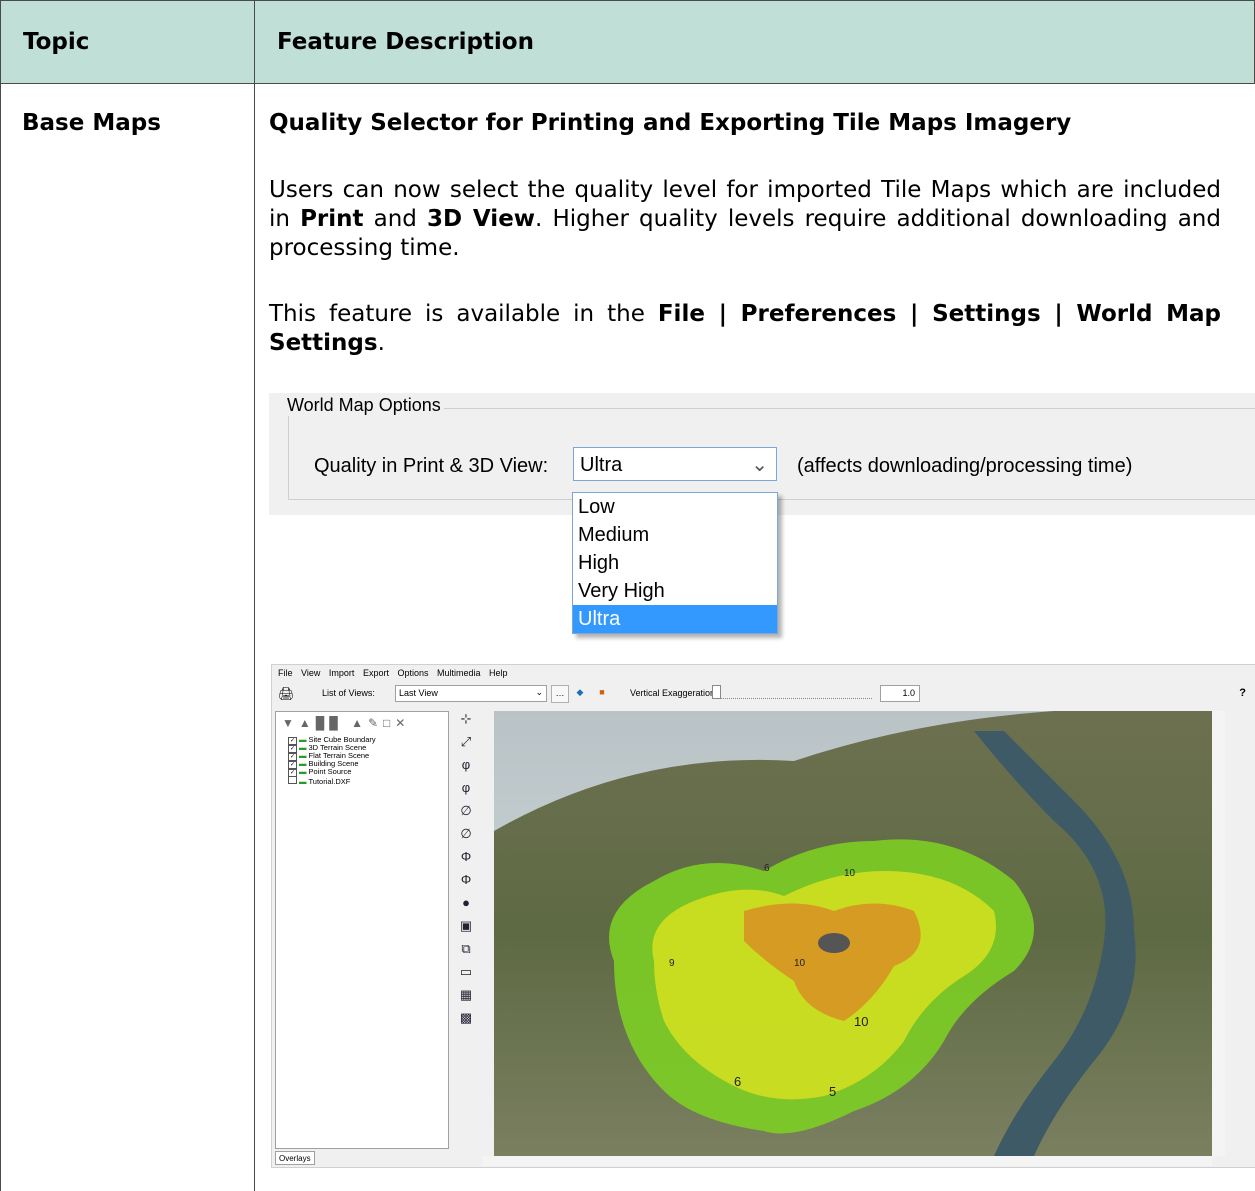 The height and width of the screenshot is (1191, 1255). What do you see at coordinates (965, 466) in the screenshot?
I see `quality-note: (affects downloading/processing time)` at bounding box center [965, 466].